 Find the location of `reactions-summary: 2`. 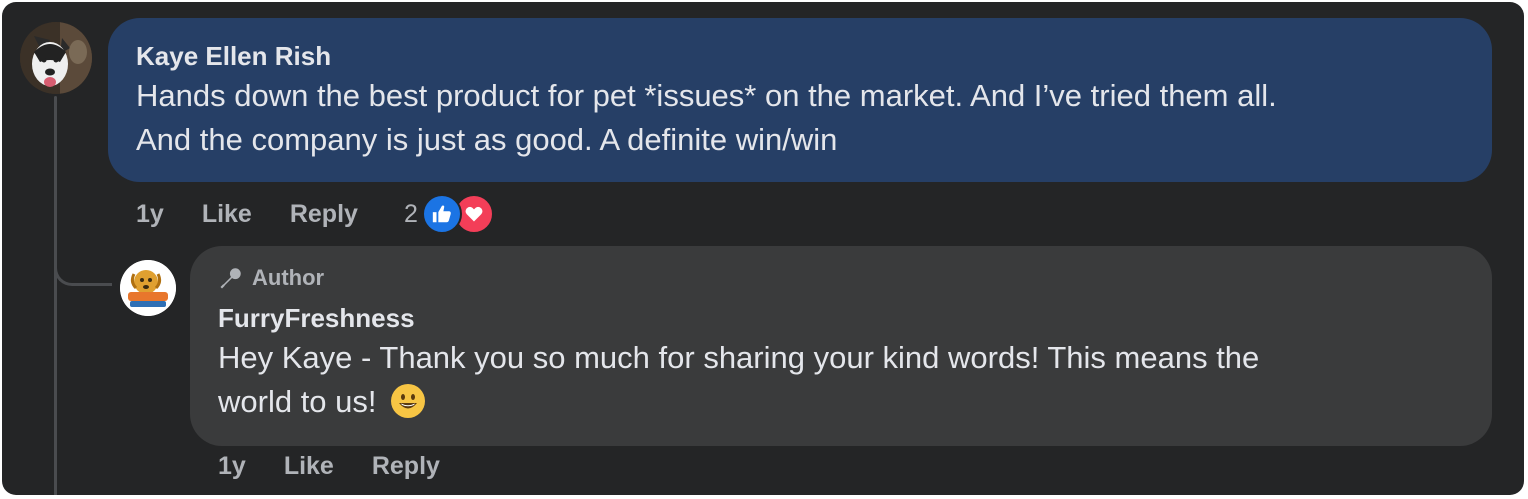

reactions-summary: 2 is located at coordinates (449, 214).